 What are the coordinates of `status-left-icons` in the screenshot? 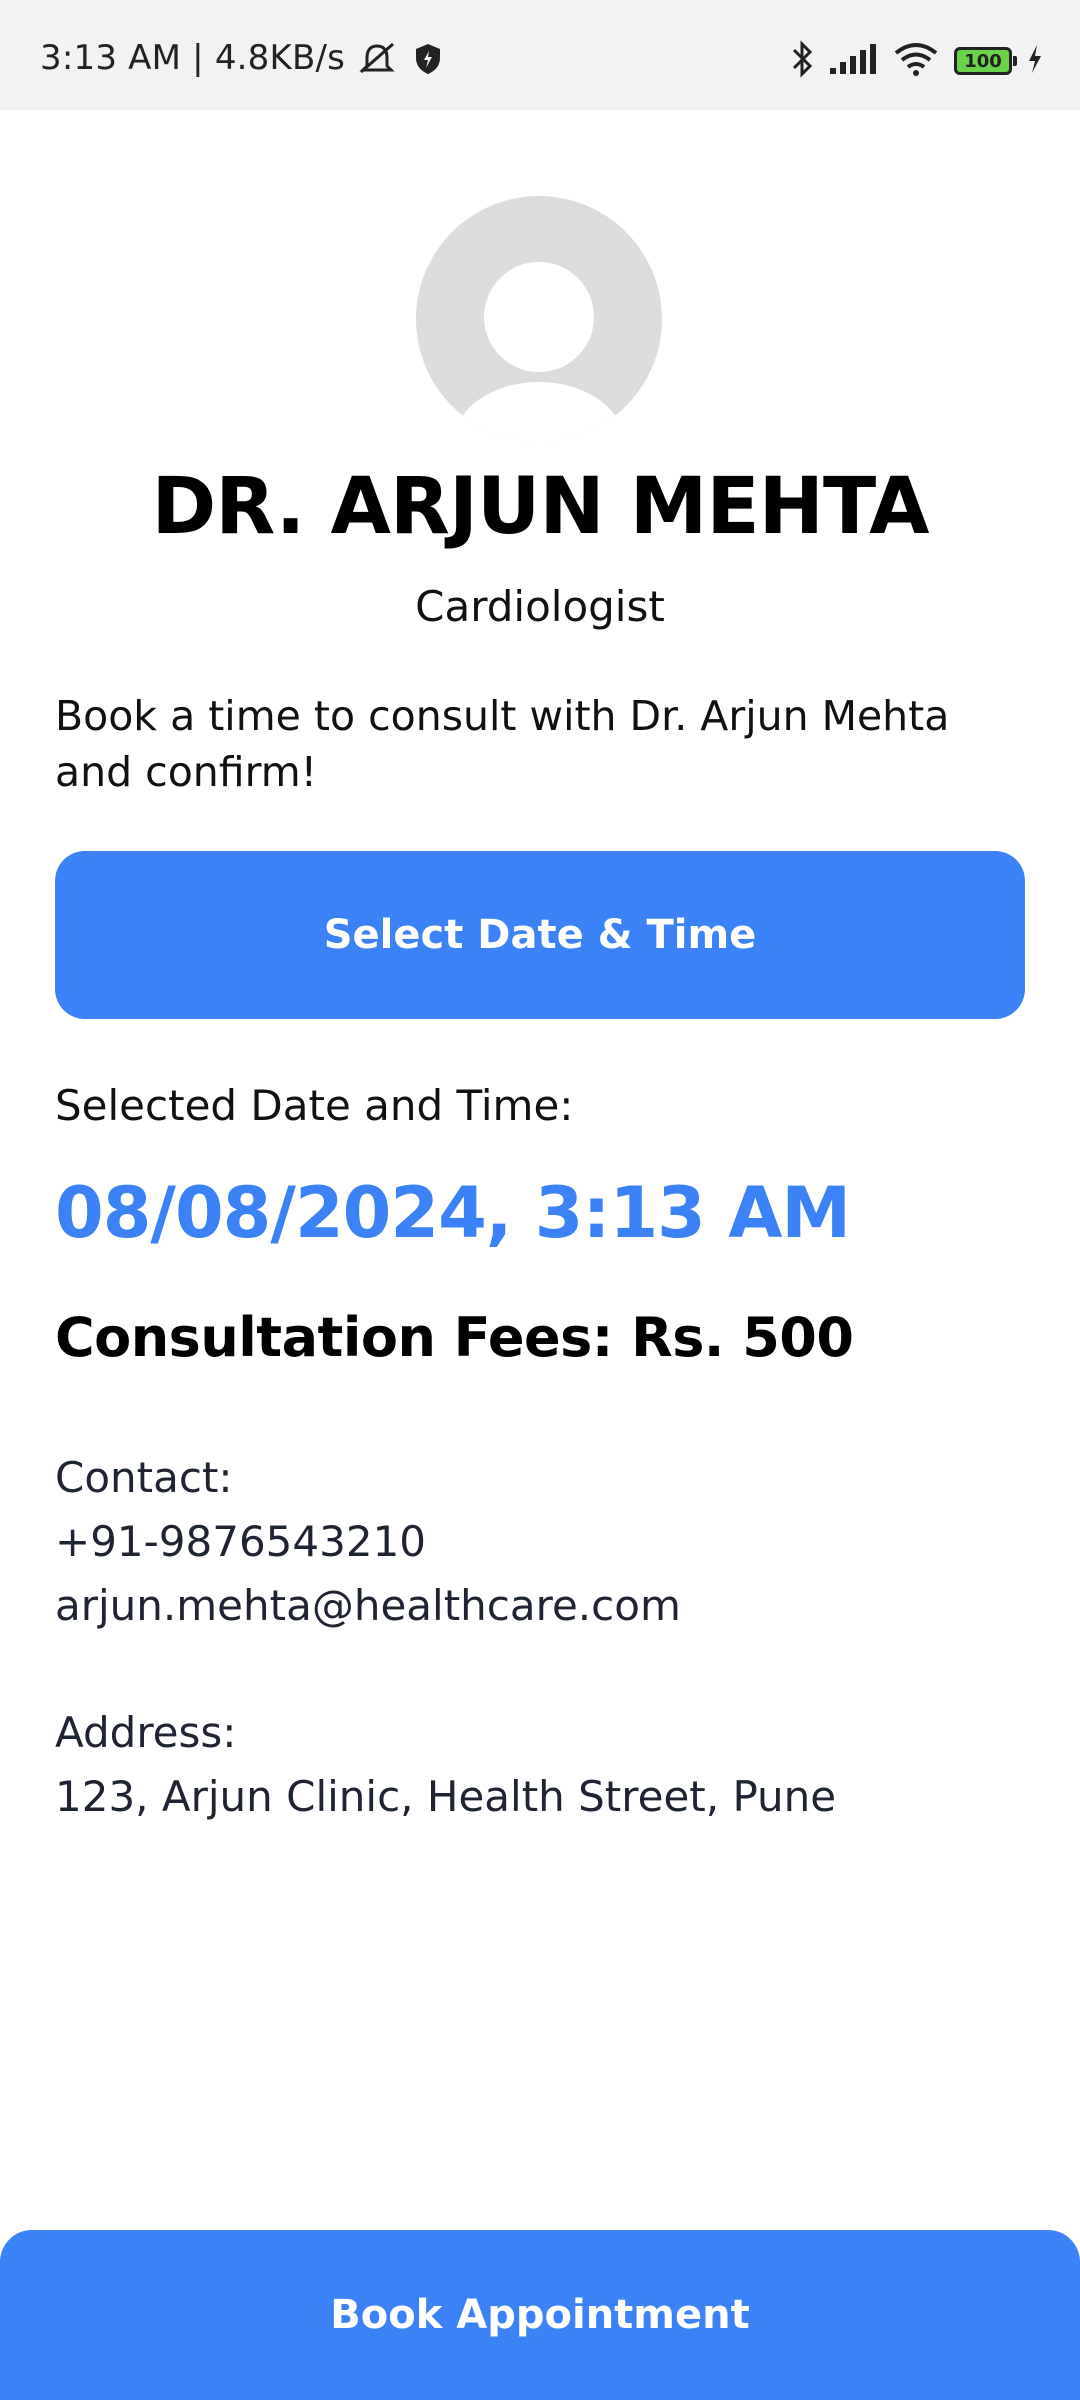 It's located at (400, 61).